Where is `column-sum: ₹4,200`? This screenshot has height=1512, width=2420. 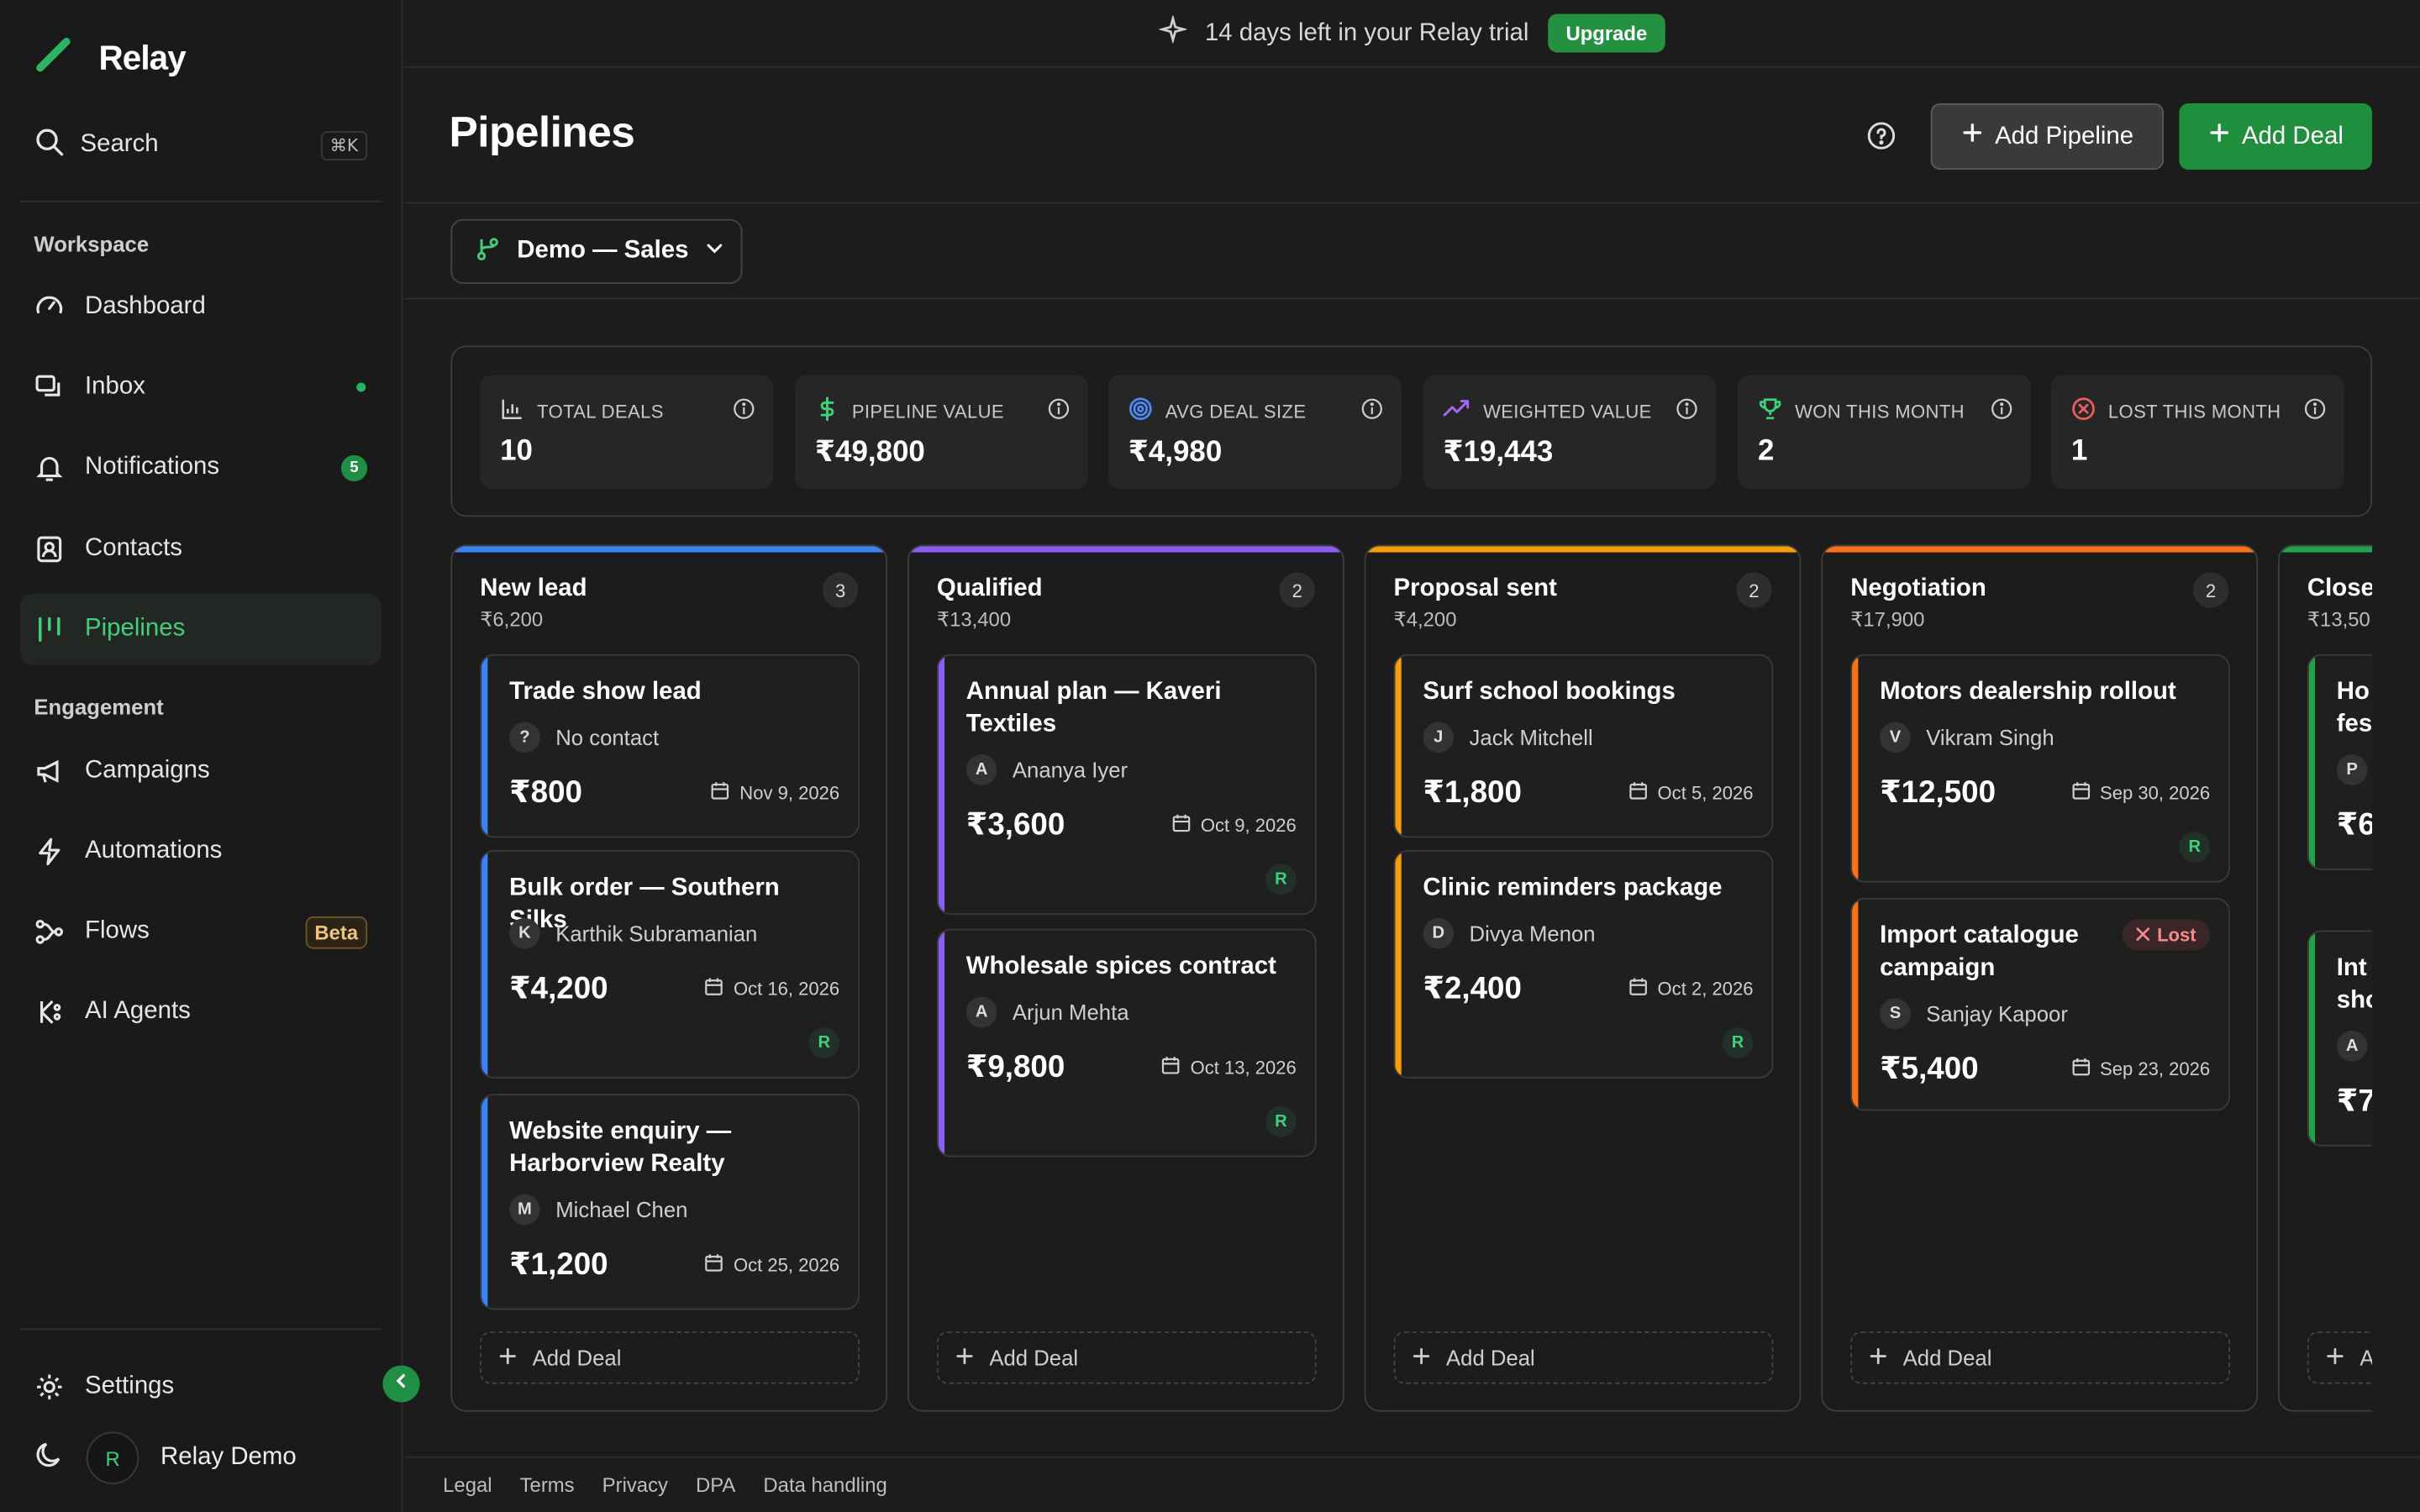
column-sum: ₹4,200 is located at coordinates (1425, 619).